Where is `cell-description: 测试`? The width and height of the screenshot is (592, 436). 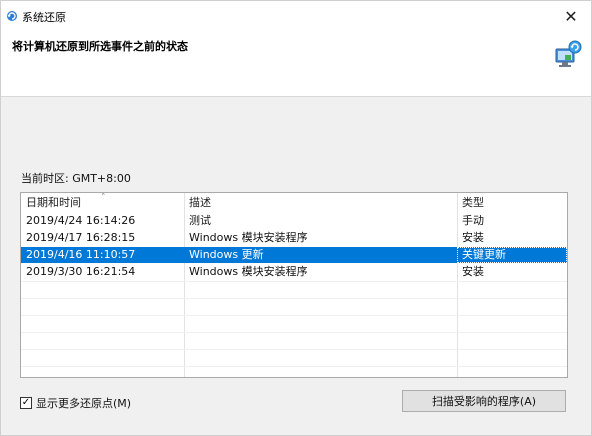 cell-description: 测试 is located at coordinates (200, 220).